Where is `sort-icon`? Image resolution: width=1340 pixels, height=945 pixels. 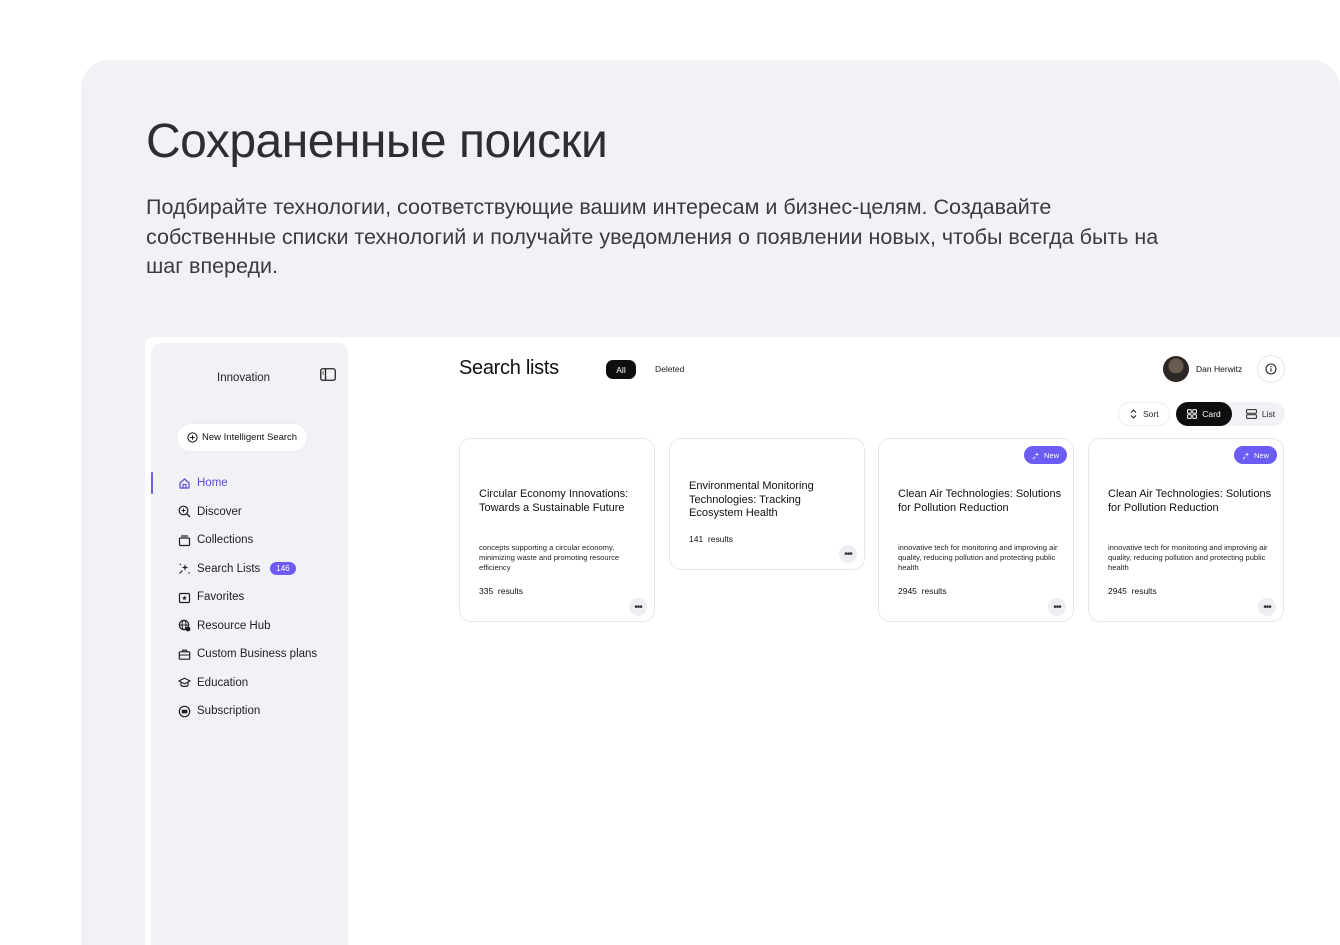
sort-icon is located at coordinates (1133, 414).